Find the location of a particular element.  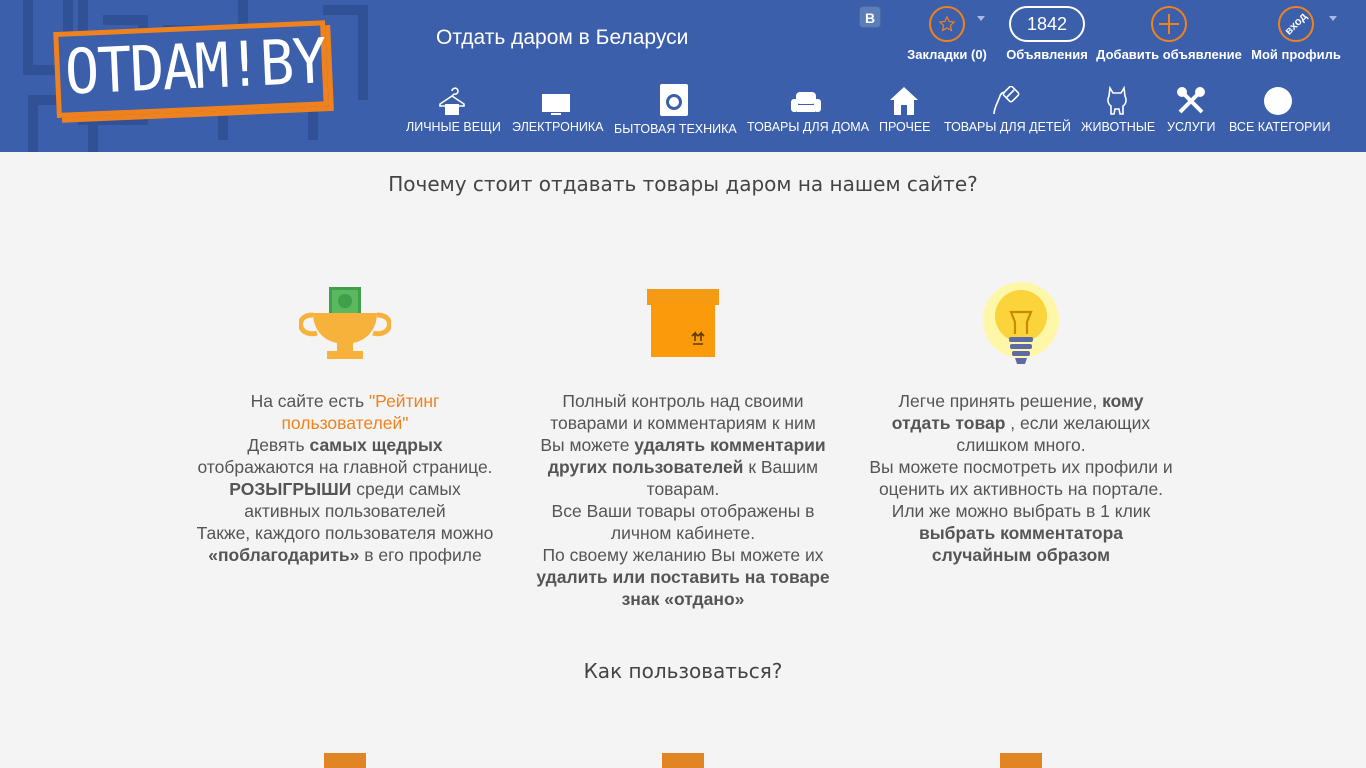

bookmarks-dropdown-caret is located at coordinates (981, 18).